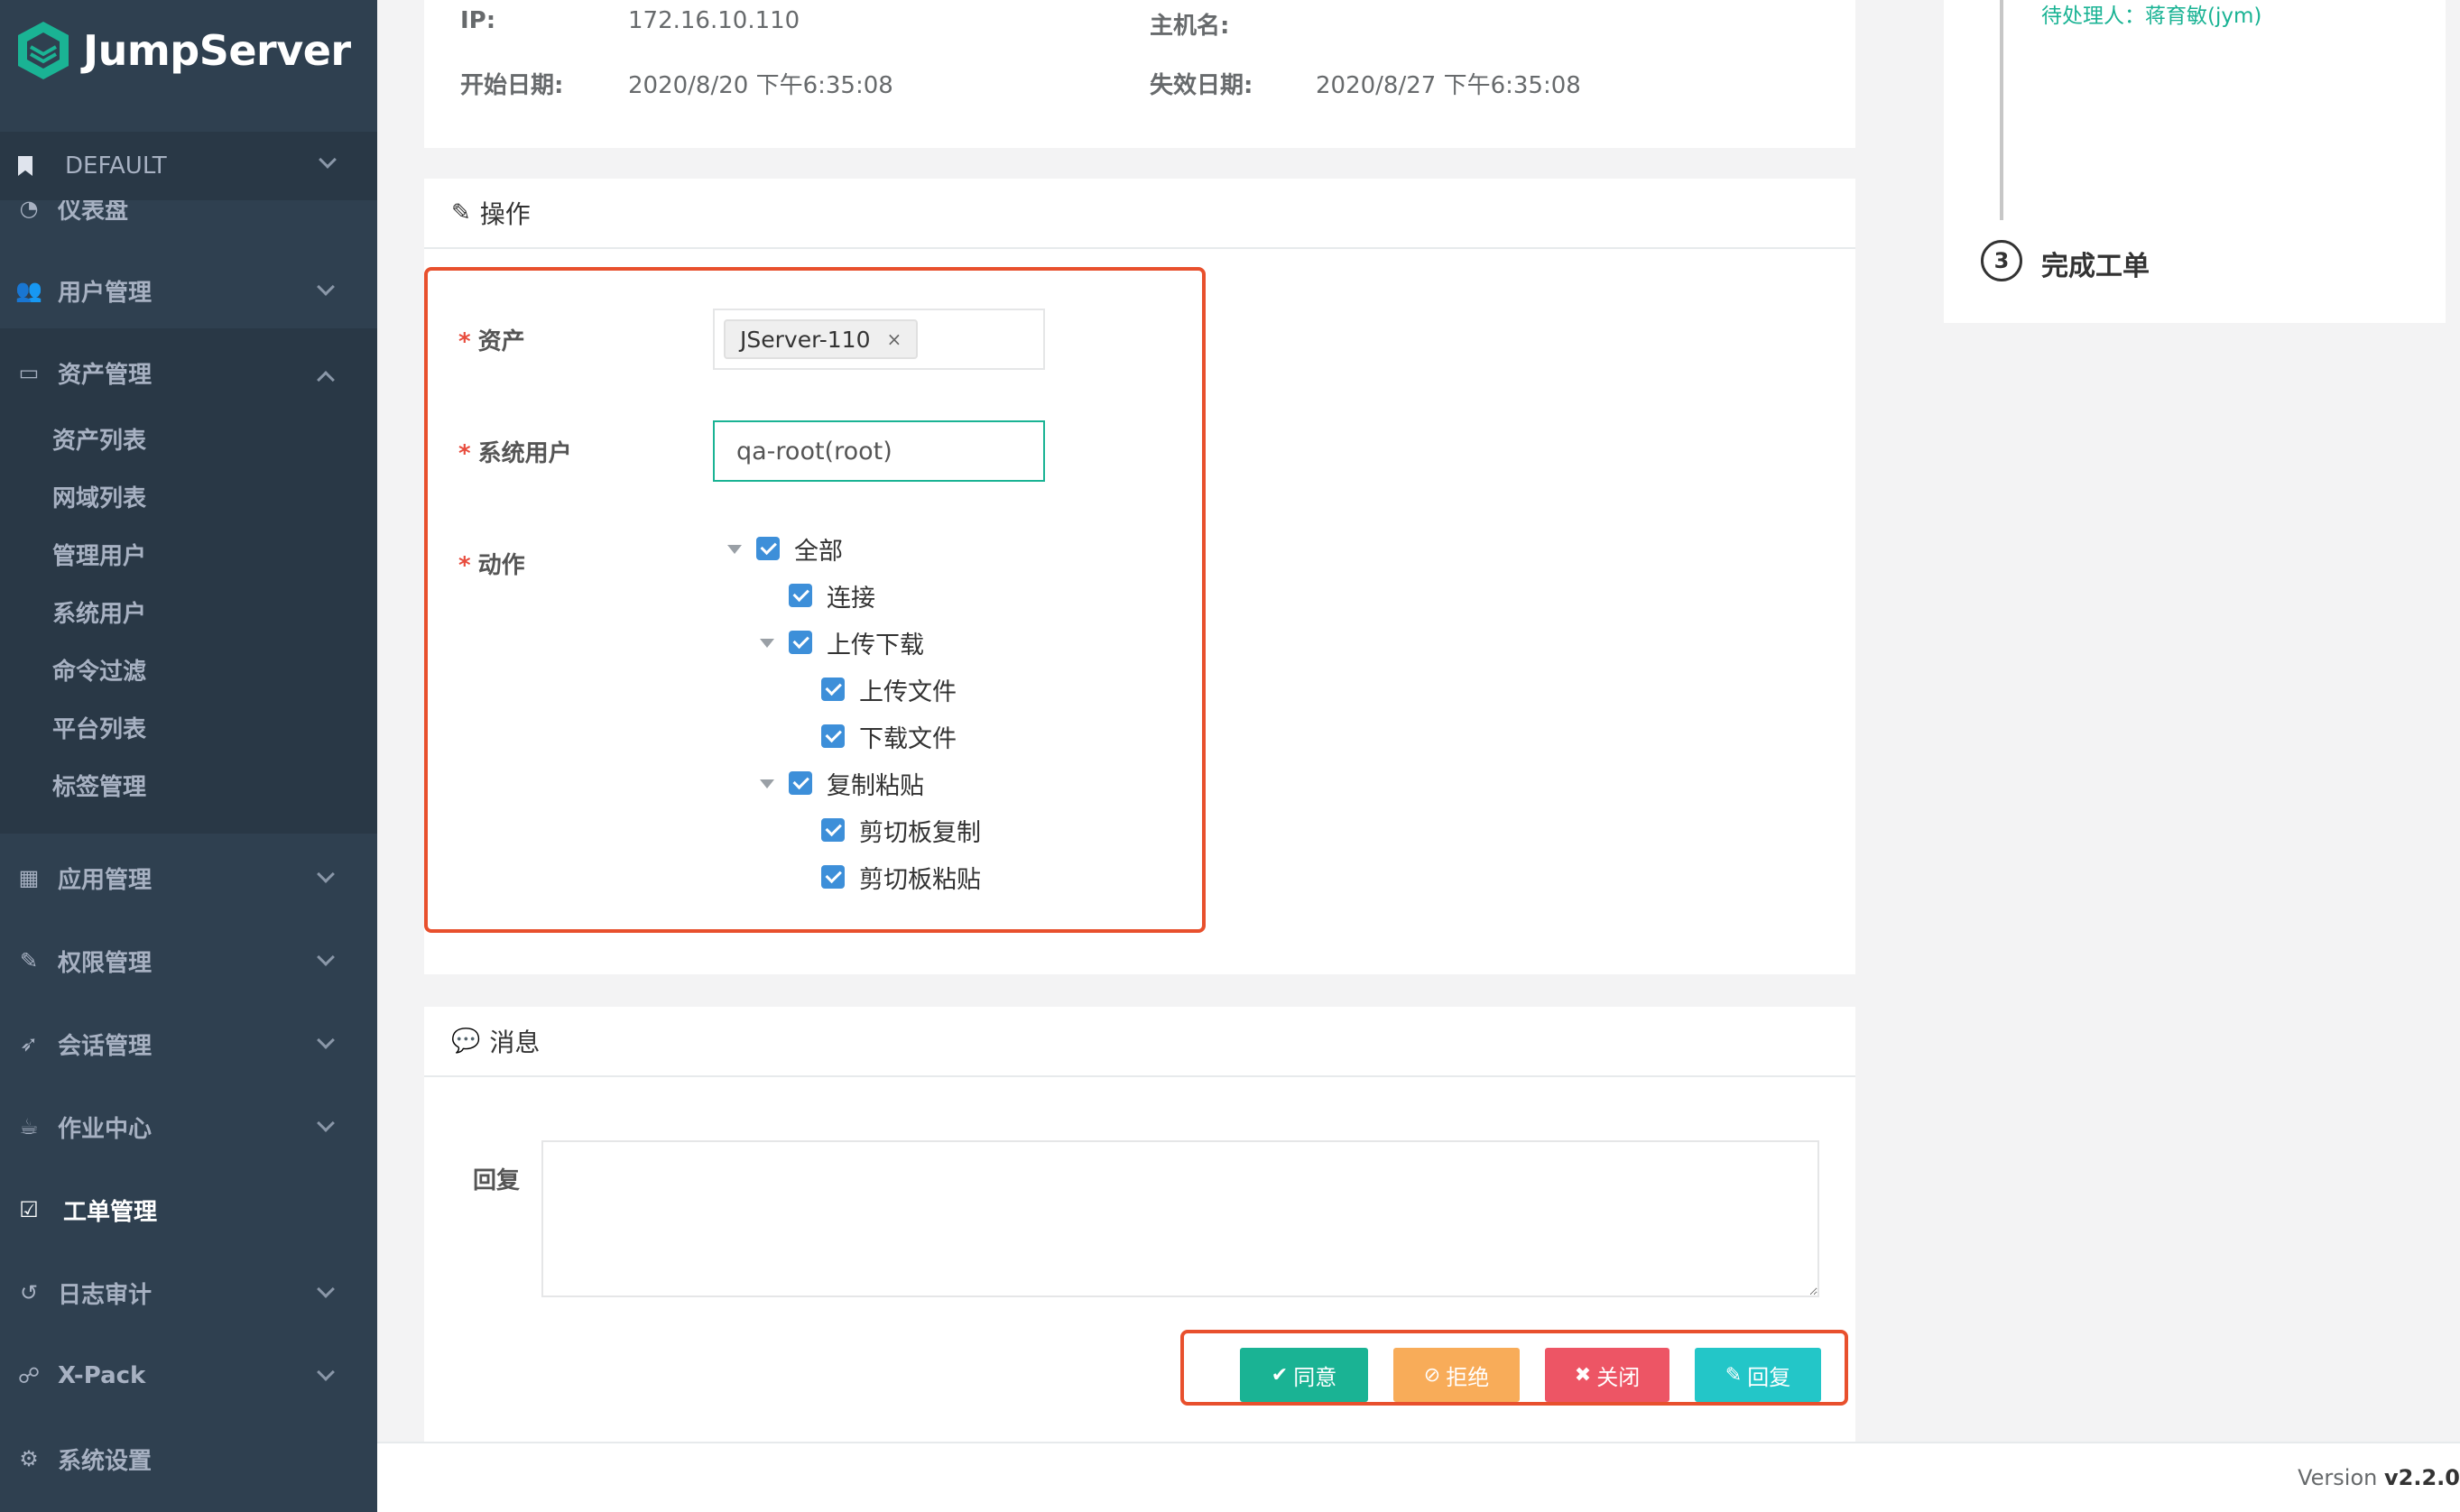 The height and width of the screenshot is (1512, 2460). I want to click on asset-label: * 资产, so click(491, 341).